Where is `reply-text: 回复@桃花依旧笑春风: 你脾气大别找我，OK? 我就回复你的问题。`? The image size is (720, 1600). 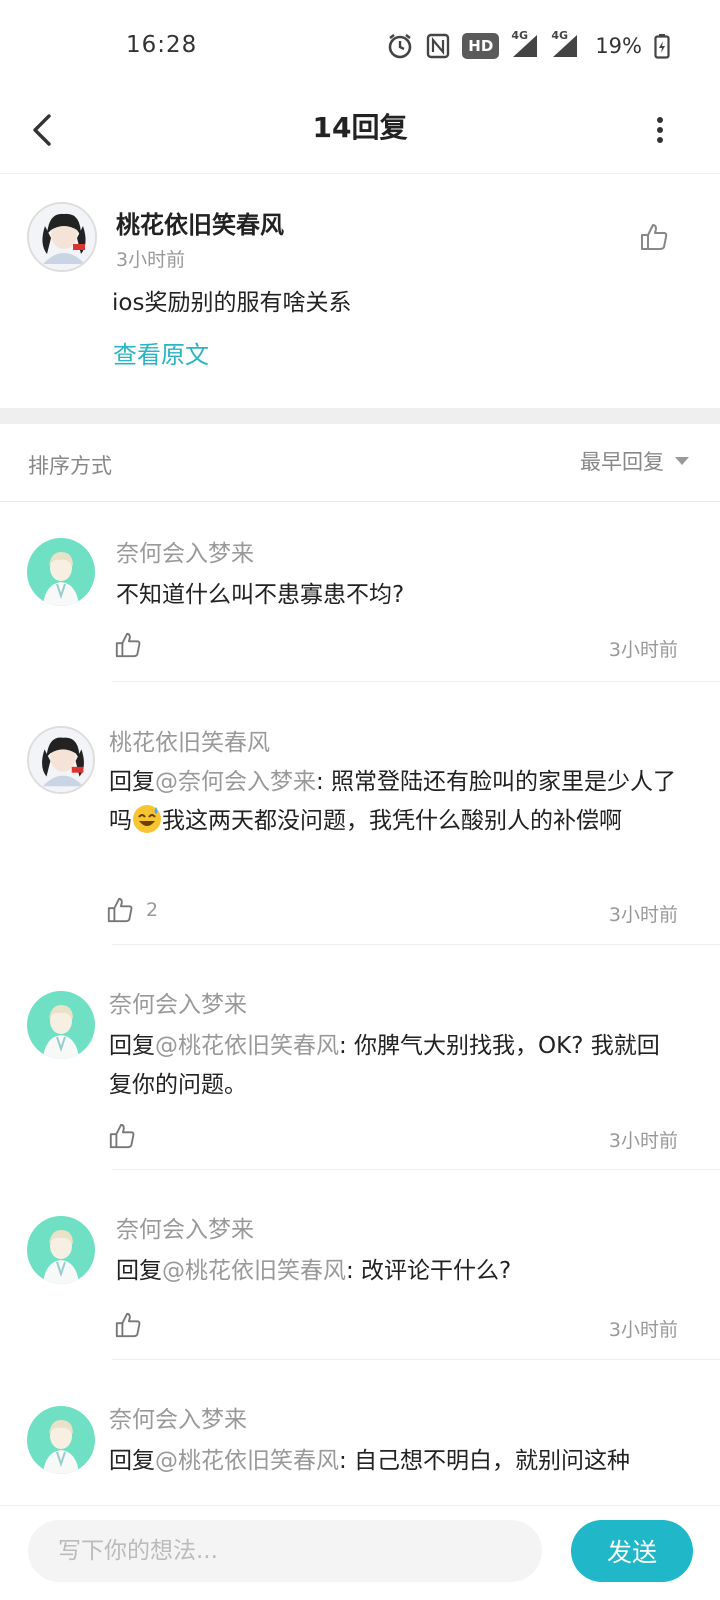
reply-text: 回复@桃花依旧笑春风: 你脾气大别找我，OK? 我就回复你的问题。 is located at coordinates (394, 1066).